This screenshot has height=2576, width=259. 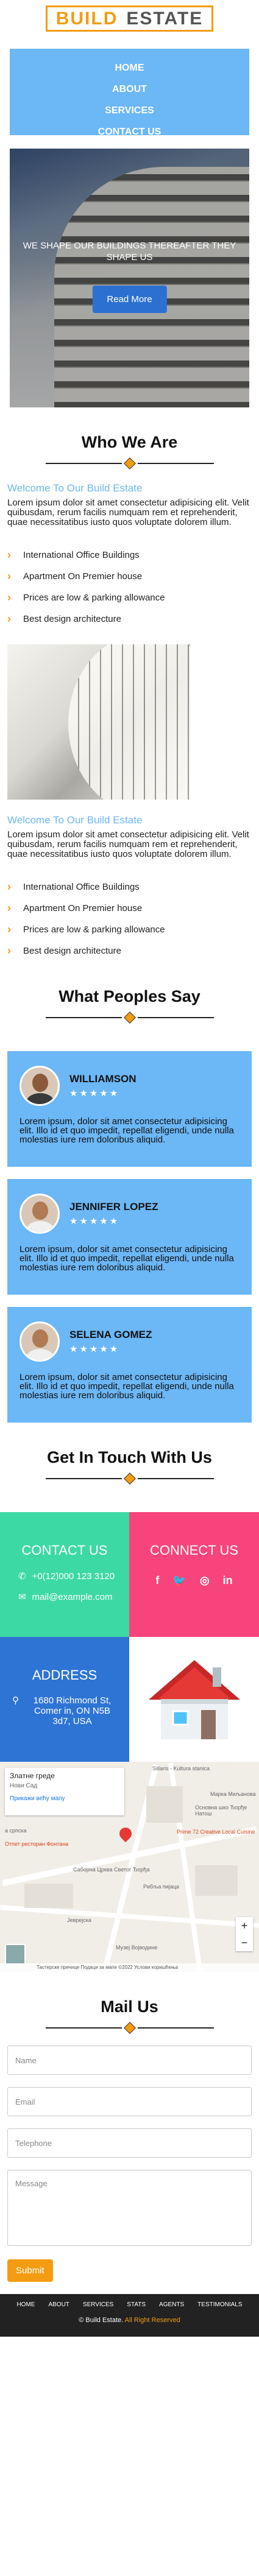 I want to click on copyright: © Build Estate. All Right Reserved, so click(x=129, y=2320).